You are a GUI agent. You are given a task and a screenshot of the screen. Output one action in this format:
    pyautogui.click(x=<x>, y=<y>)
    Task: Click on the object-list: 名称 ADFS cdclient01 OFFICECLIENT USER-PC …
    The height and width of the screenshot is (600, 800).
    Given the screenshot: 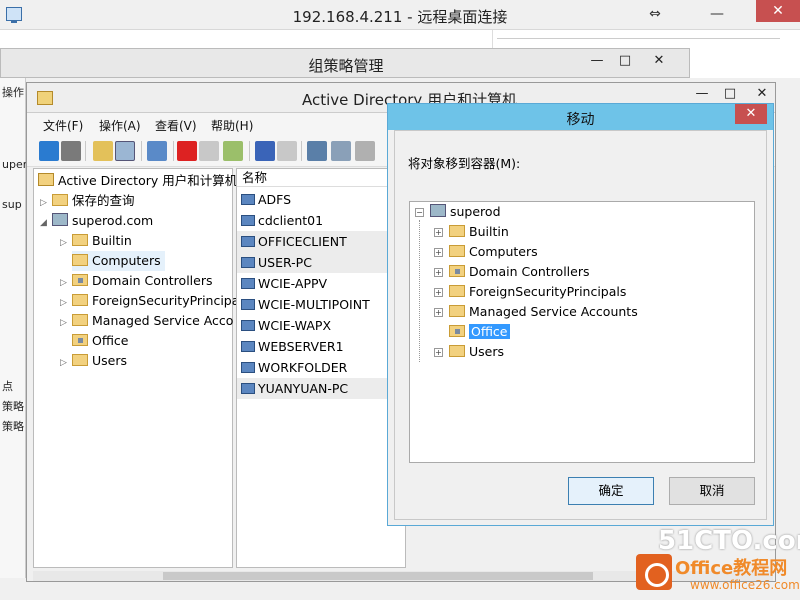 What is the action you would take?
    pyautogui.click(x=321, y=368)
    